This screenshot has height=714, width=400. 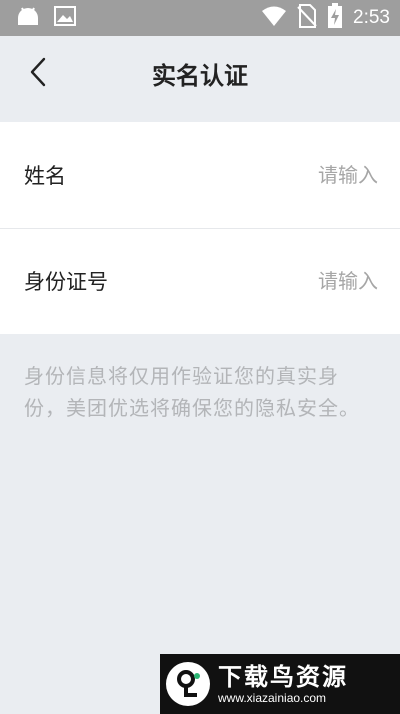 What do you see at coordinates (188, 684) in the screenshot?
I see `watermark-logo-icon` at bounding box center [188, 684].